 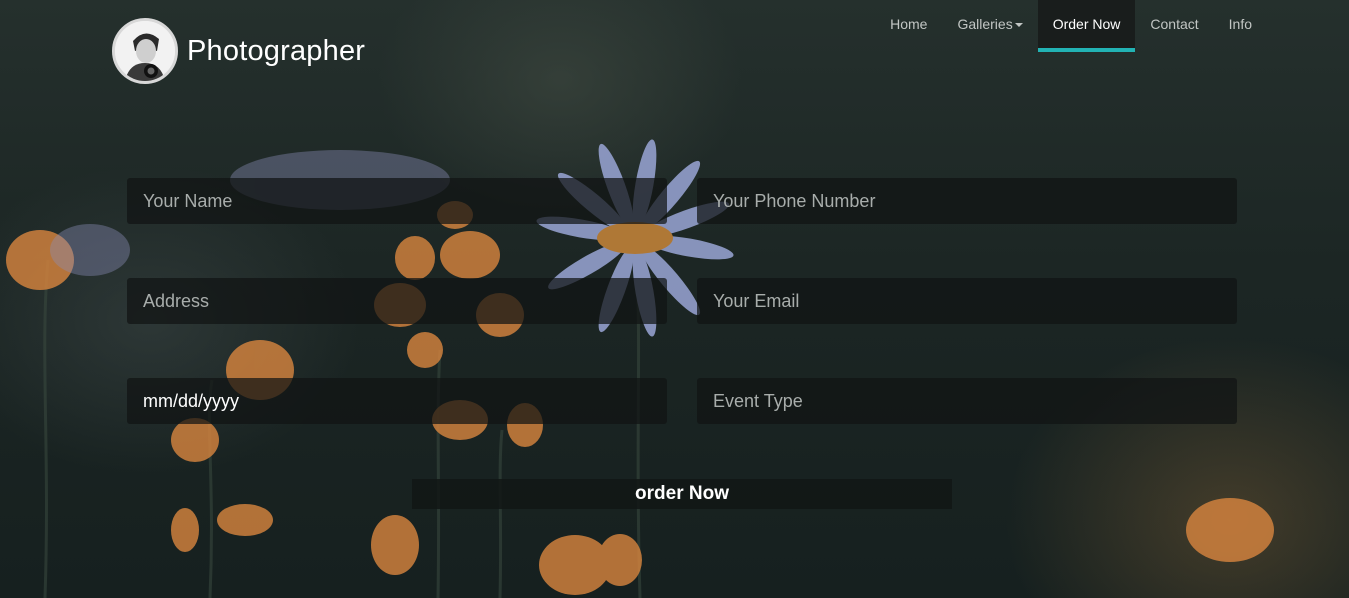 I want to click on nav-galleries-label: Galleries, so click(x=985, y=24).